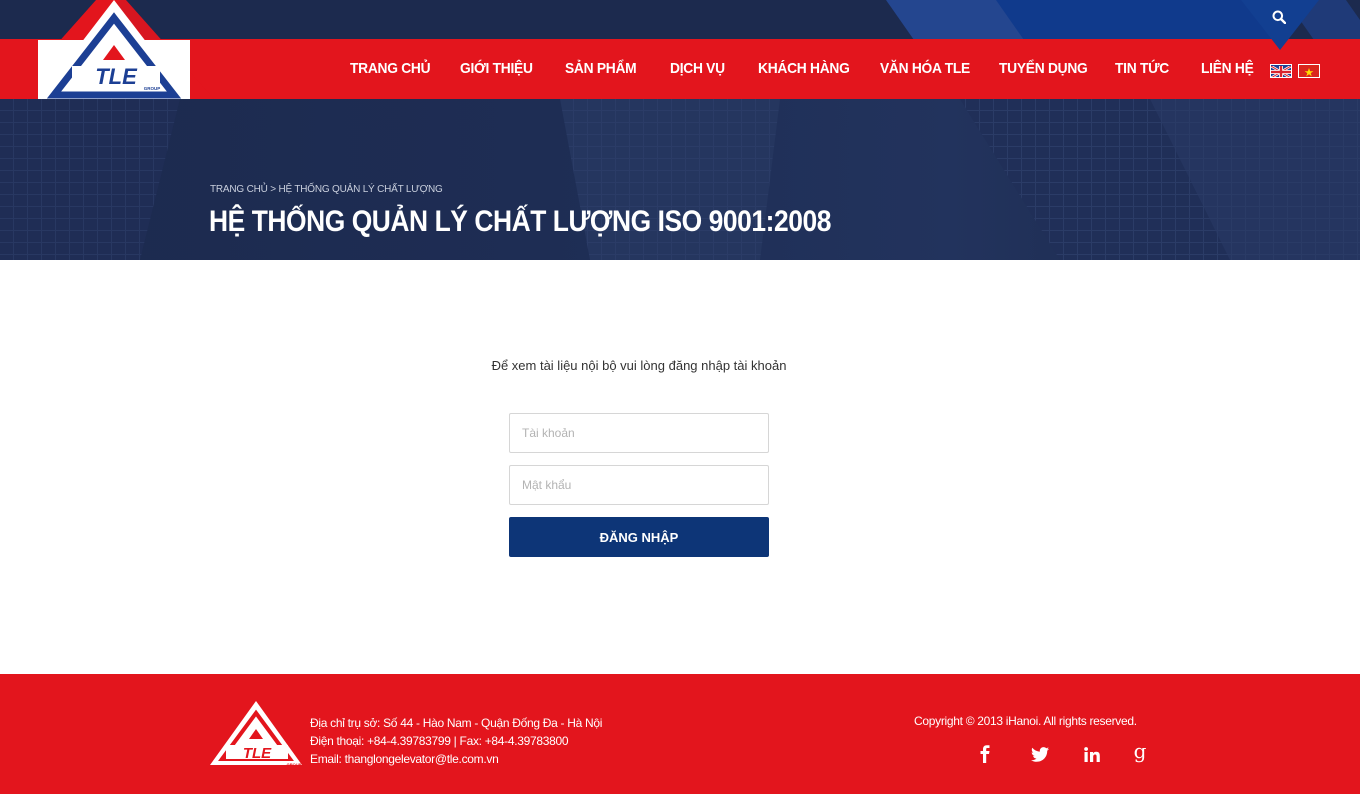  I want to click on nav-item-news: TIN TỨC, so click(1142, 68).